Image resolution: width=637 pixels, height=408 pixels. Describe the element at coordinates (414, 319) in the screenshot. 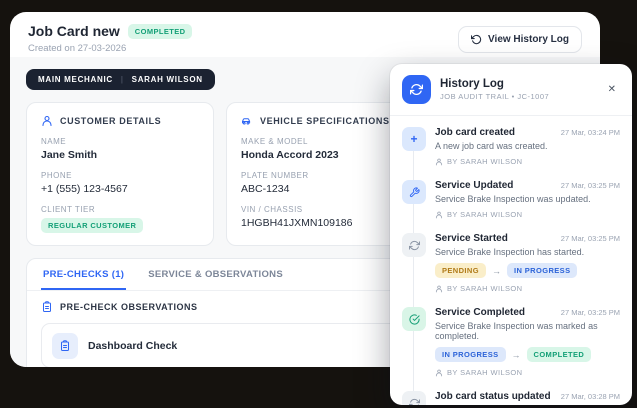

I see `check-circle-icon` at that location.